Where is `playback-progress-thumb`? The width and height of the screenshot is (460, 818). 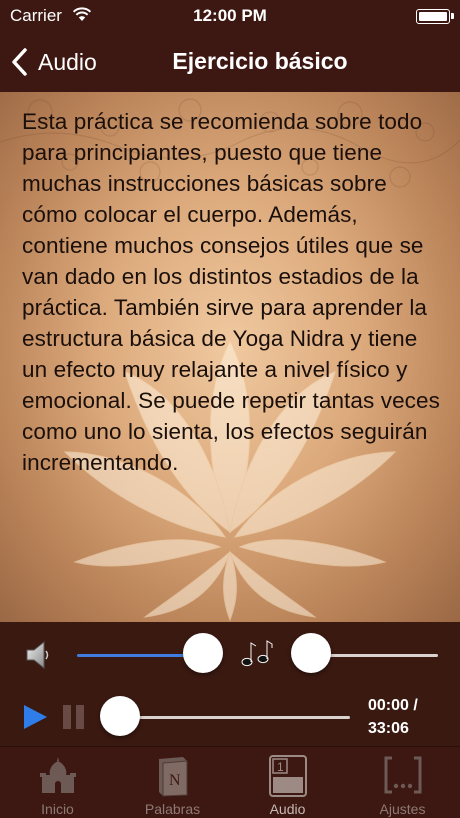 playback-progress-thumb is located at coordinates (120, 716).